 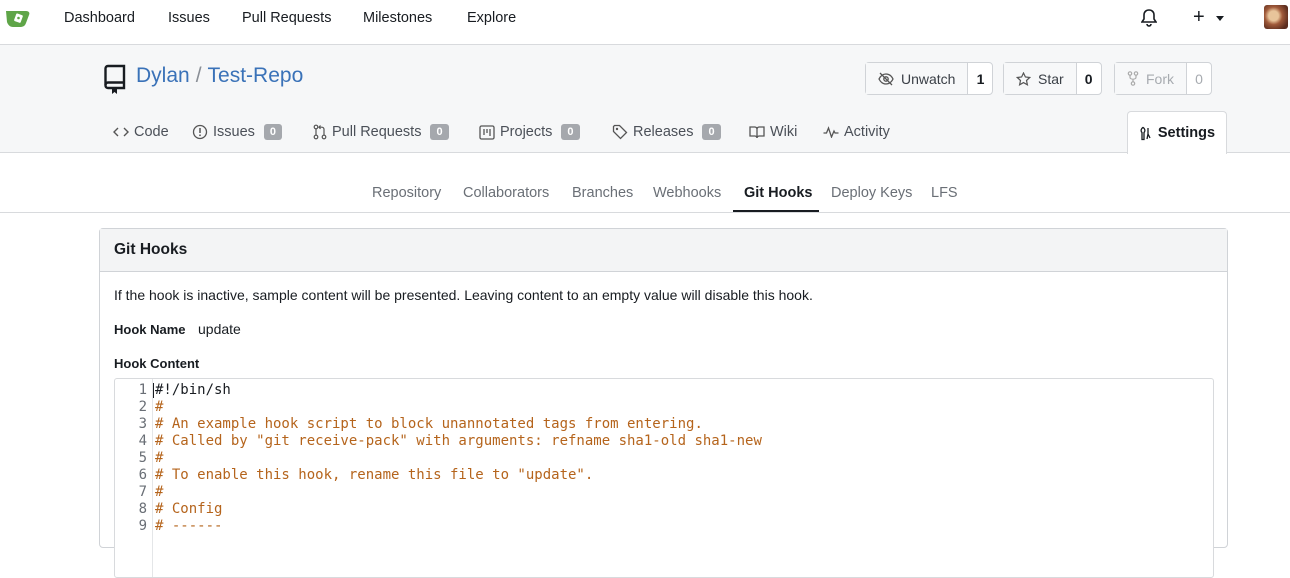 I want to click on star-button-group: Star 0, so click(x=1052, y=78).